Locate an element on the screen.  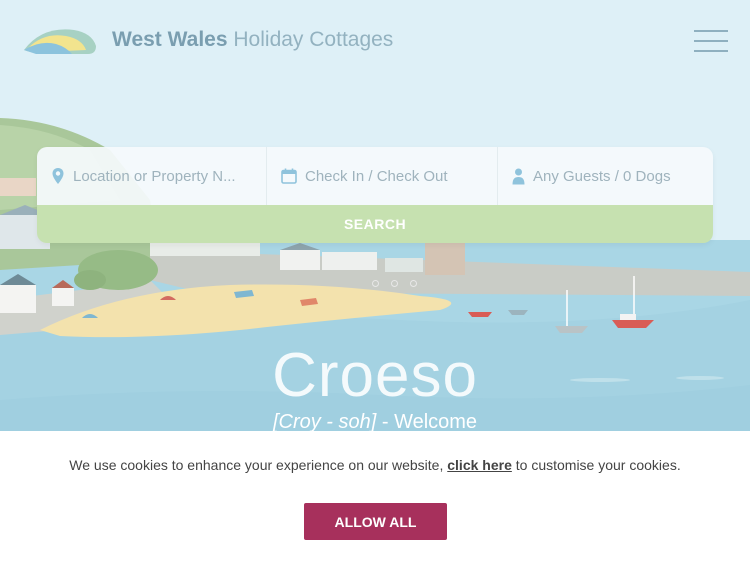
guests-placeholder: Any Guests / 0 Dogs is located at coordinates (602, 176).